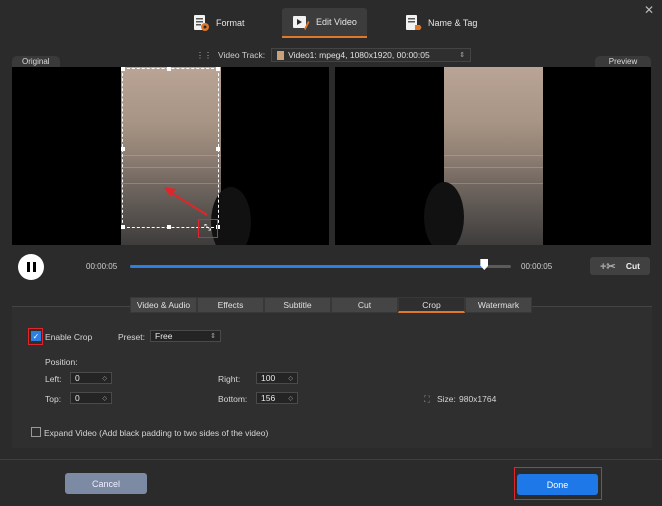  I want to click on name-tag-icon, so click(414, 22).